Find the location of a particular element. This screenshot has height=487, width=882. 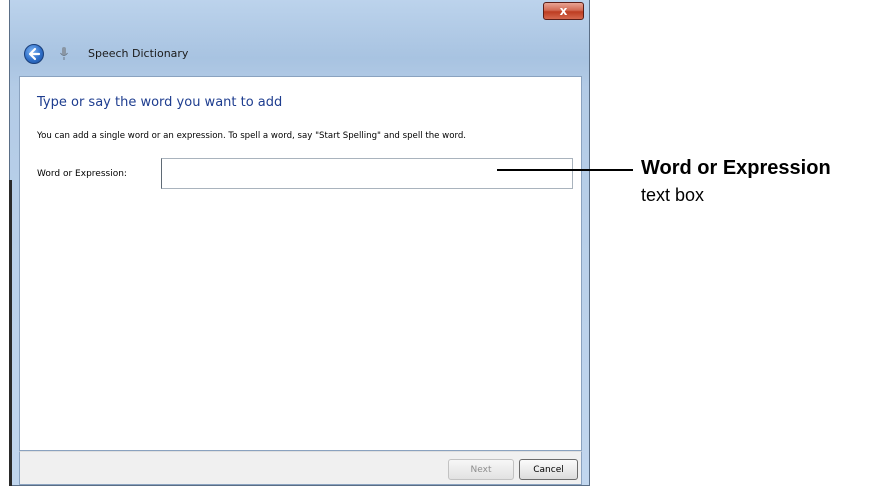

microphone-icon is located at coordinates (64, 53).